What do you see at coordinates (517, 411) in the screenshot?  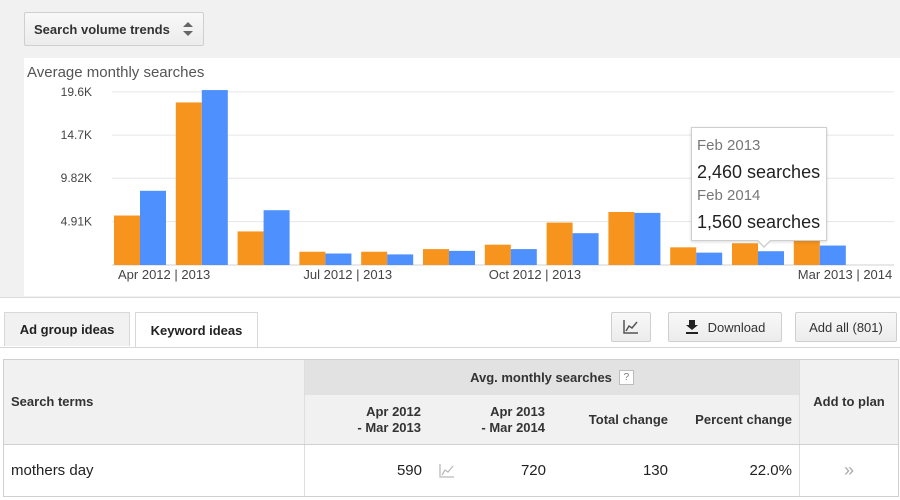 I see `col-apr2013-line1: Apr 2013` at bounding box center [517, 411].